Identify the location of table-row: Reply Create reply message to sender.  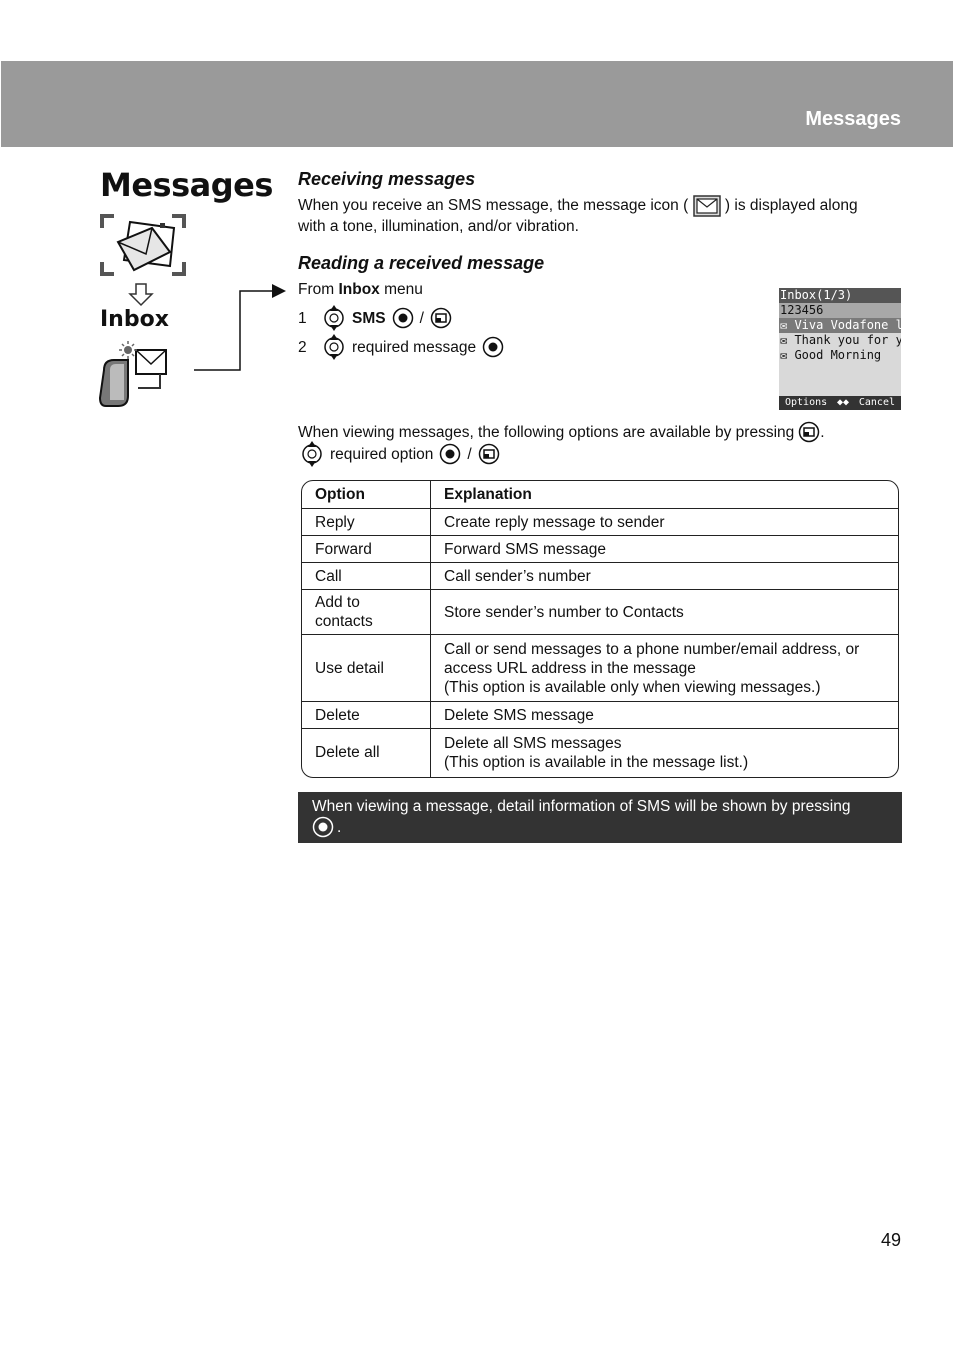
(600, 522).